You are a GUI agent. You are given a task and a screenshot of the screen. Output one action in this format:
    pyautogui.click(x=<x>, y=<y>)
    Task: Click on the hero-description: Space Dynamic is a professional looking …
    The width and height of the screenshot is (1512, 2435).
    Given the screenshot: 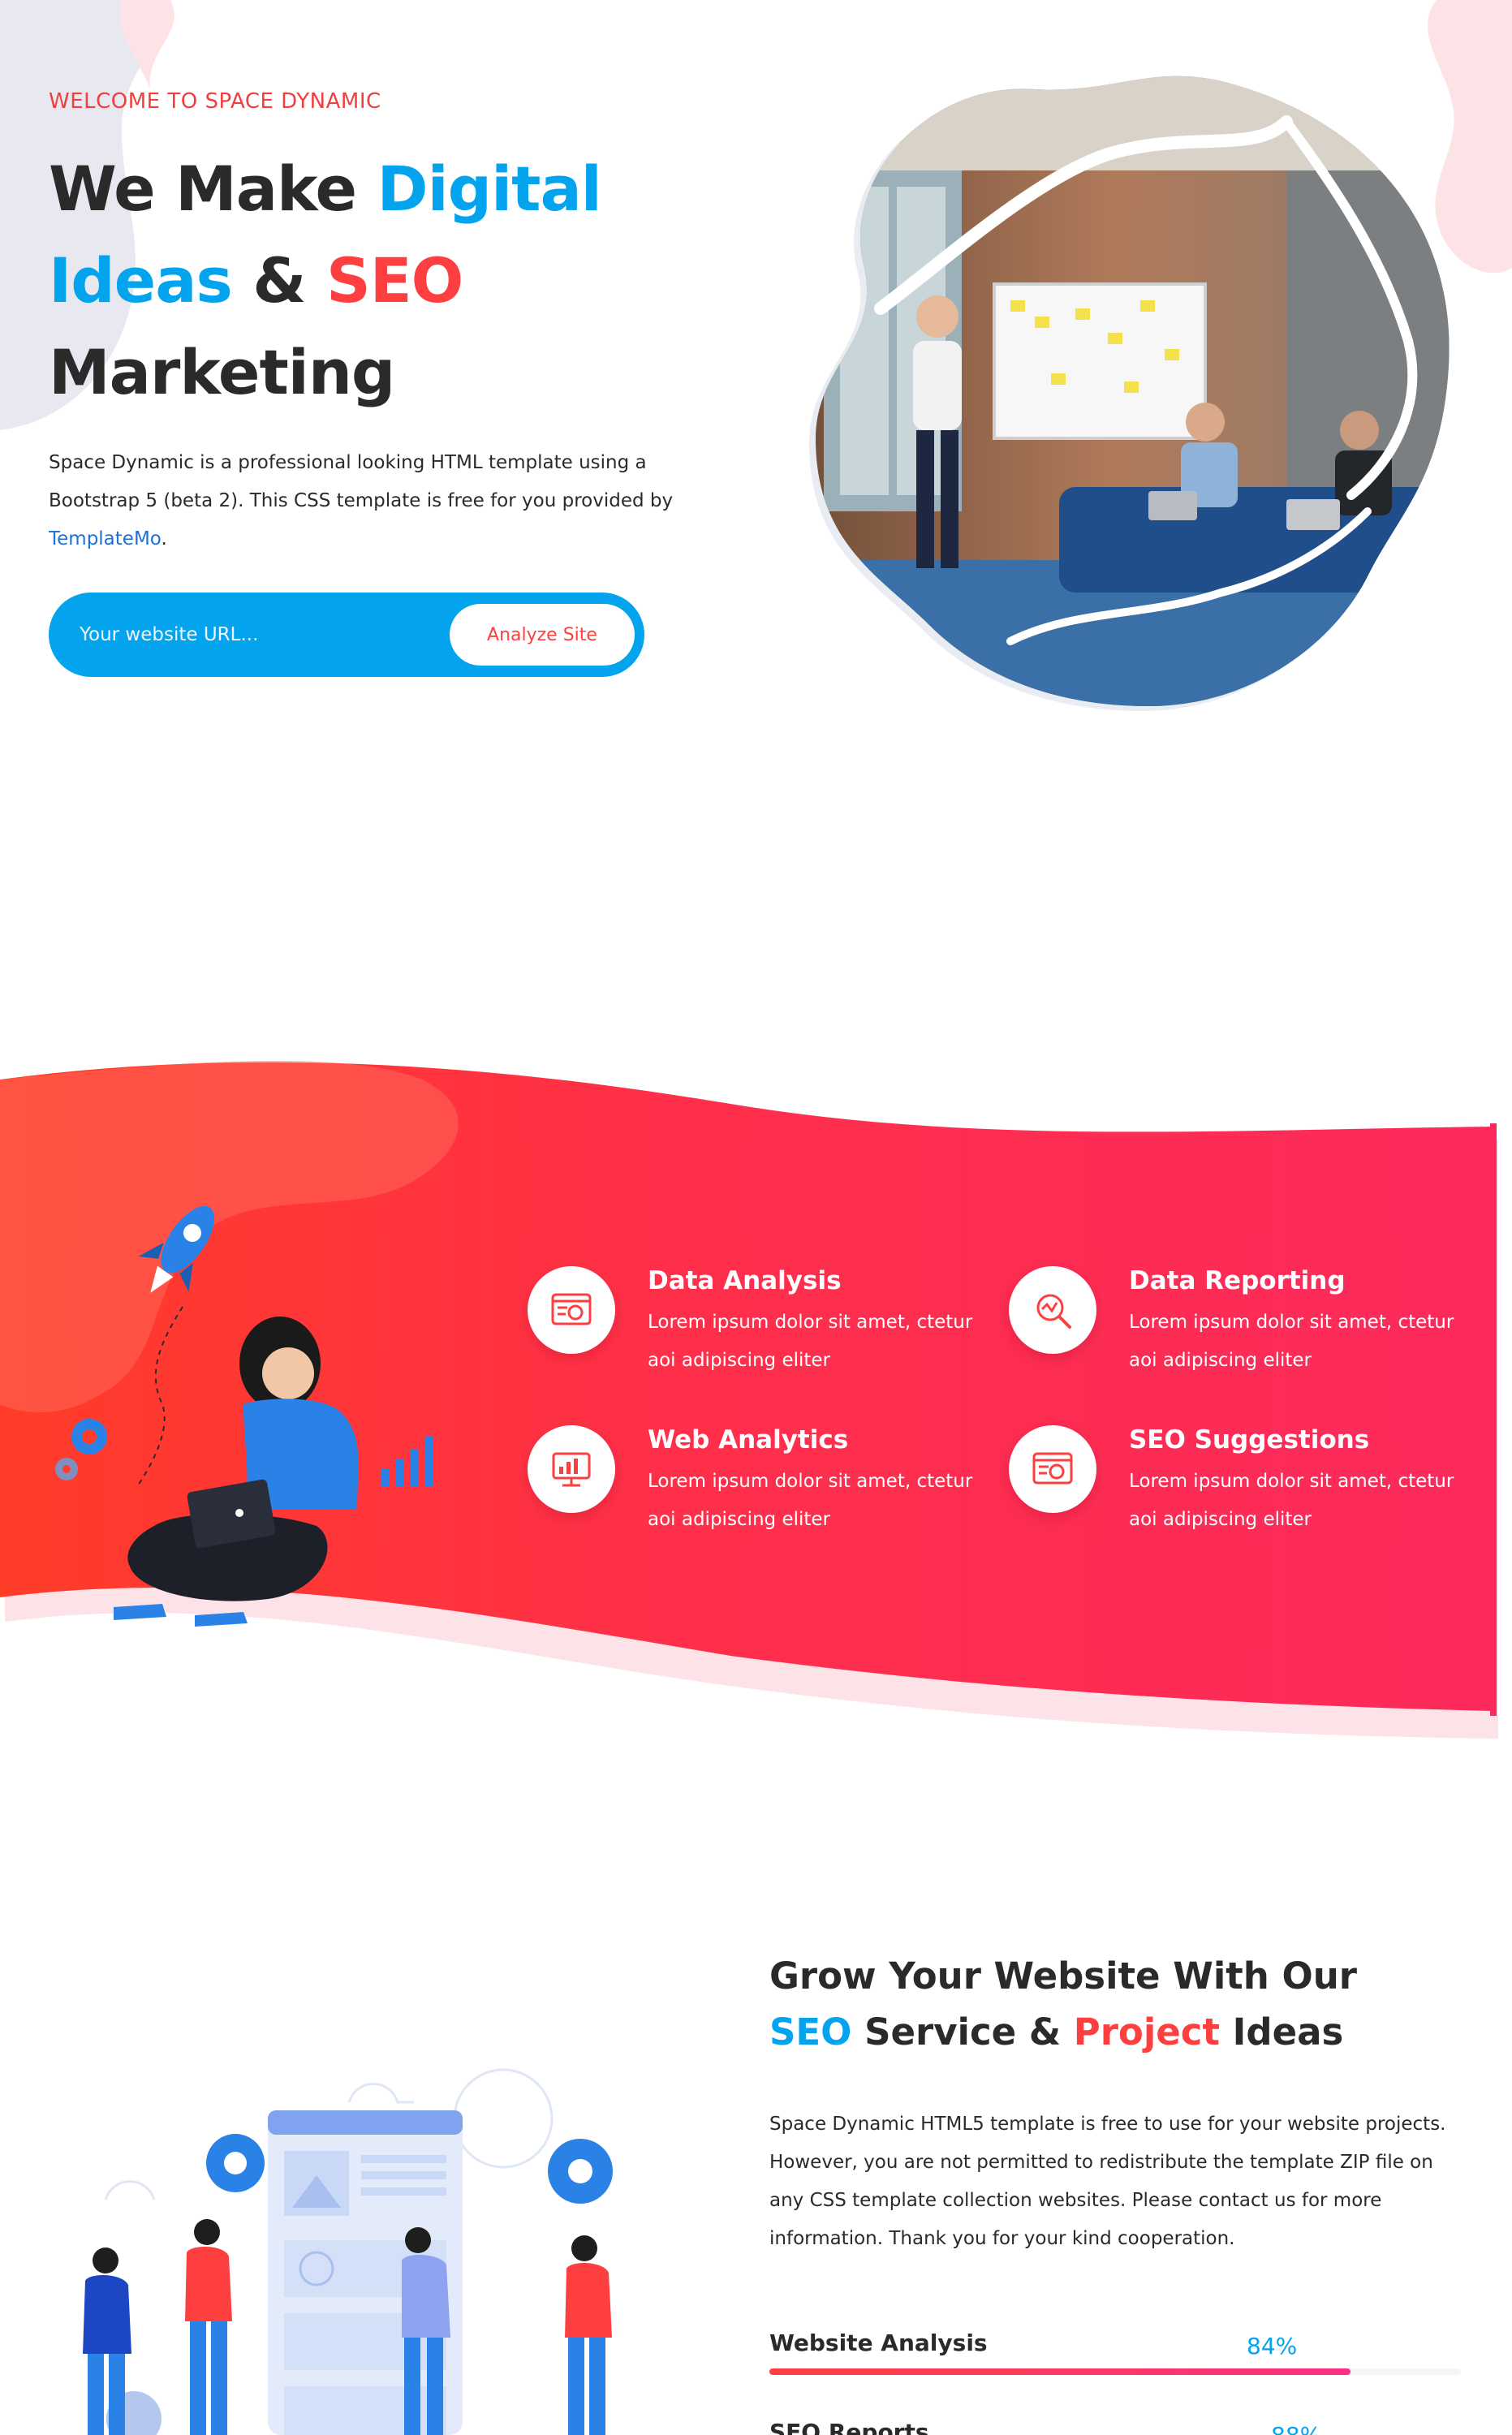 What is the action you would take?
    pyautogui.click(x=374, y=501)
    